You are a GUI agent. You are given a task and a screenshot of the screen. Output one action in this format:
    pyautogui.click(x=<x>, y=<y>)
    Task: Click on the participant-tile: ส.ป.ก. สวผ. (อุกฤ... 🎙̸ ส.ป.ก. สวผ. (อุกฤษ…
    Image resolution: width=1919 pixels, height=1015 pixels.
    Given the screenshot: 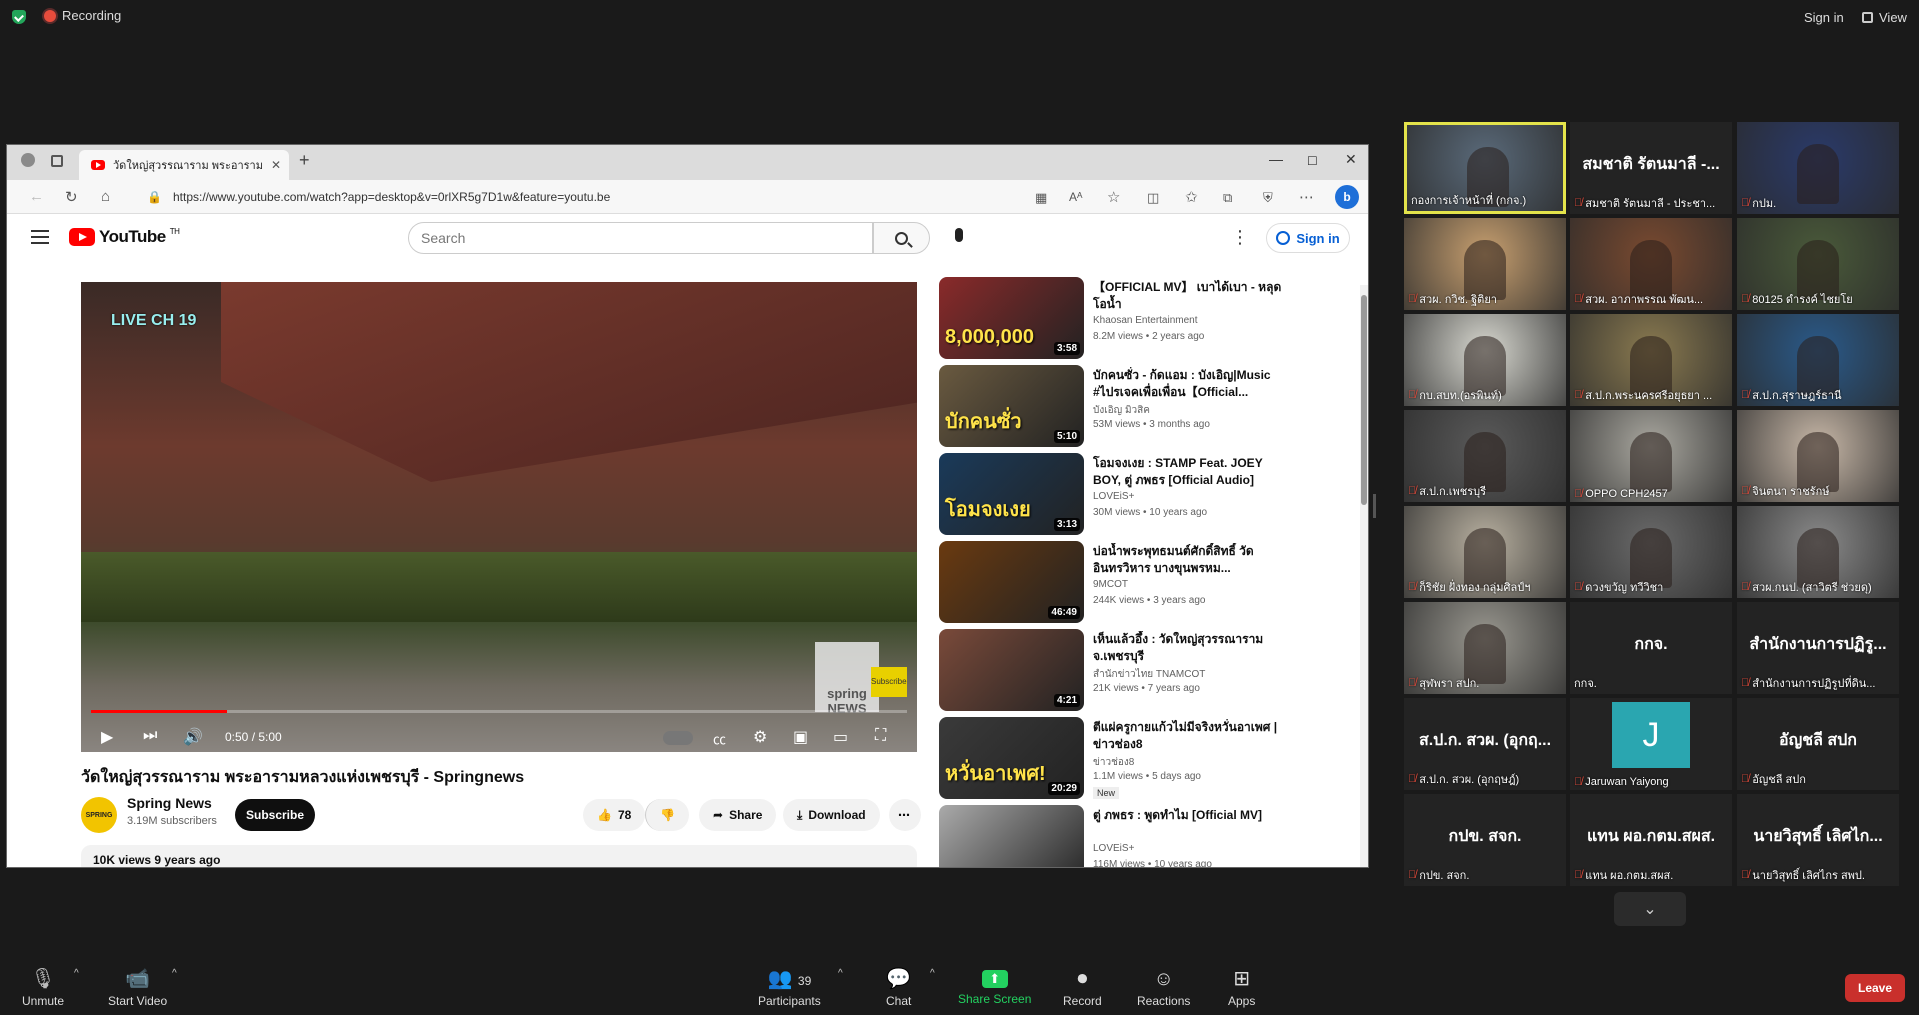 What is the action you would take?
    pyautogui.click(x=1485, y=744)
    